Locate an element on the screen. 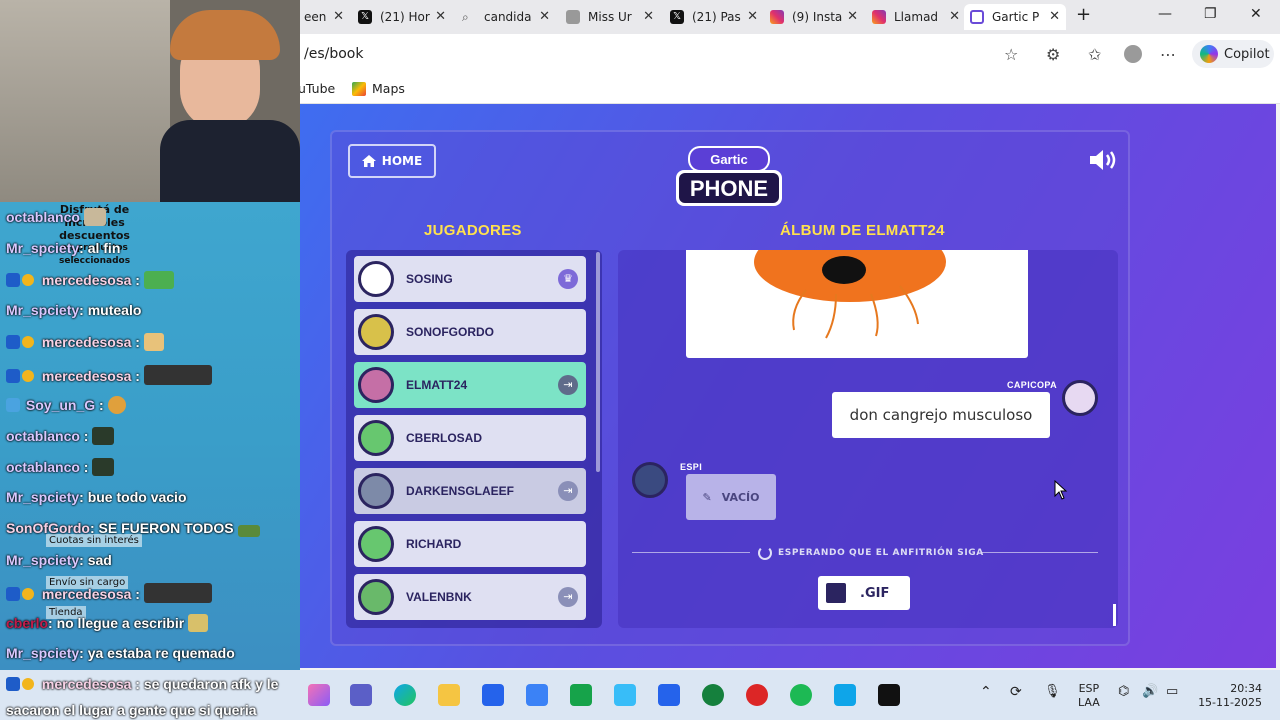 The height and width of the screenshot is (720, 1280). sentence-card: don cangrejo musculoso is located at coordinates (941, 415).